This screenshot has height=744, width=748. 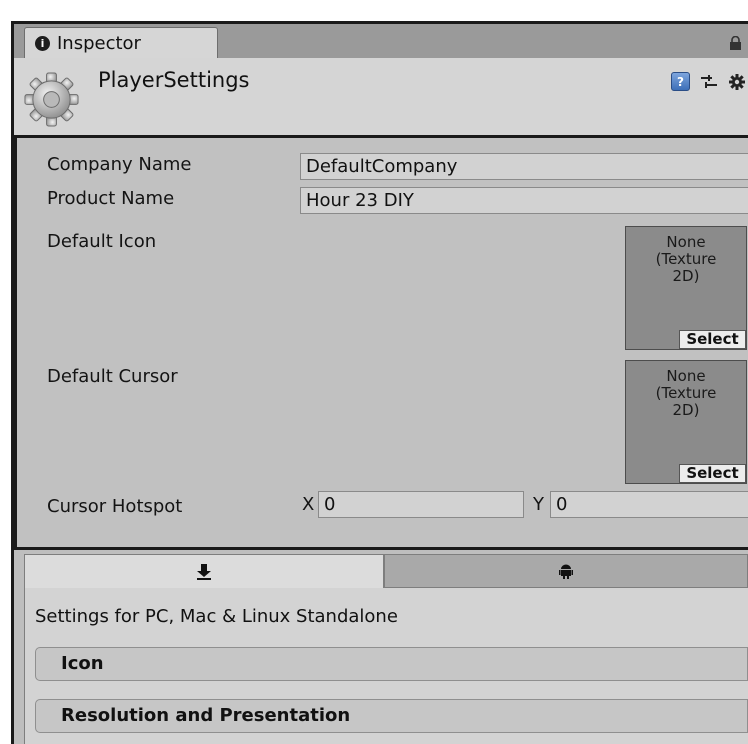 I want to click on default-cursor-select-button: Select, so click(x=712, y=473).